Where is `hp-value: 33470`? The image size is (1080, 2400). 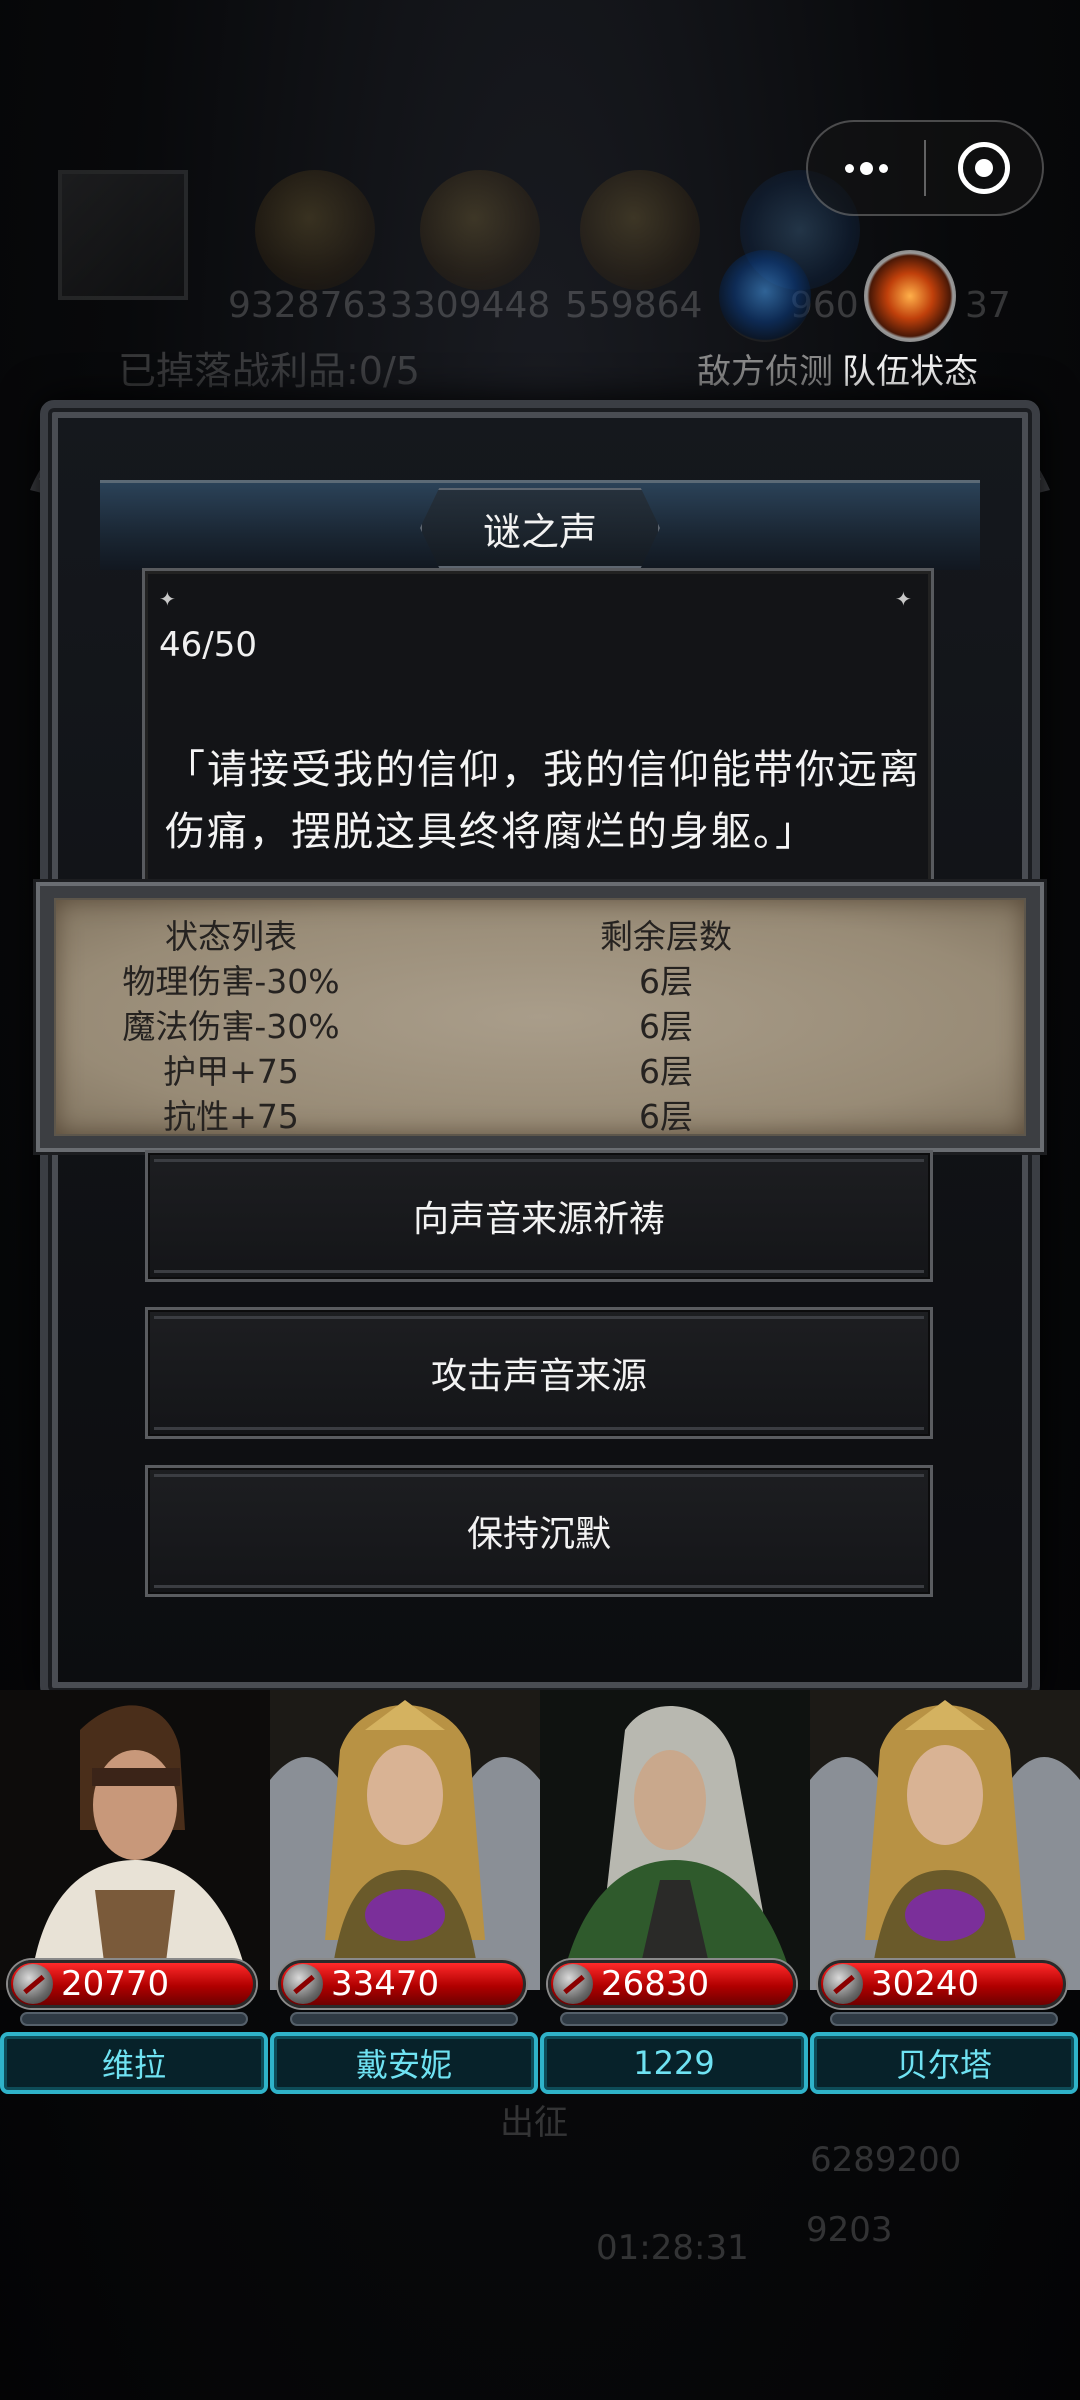 hp-value: 33470 is located at coordinates (385, 1984).